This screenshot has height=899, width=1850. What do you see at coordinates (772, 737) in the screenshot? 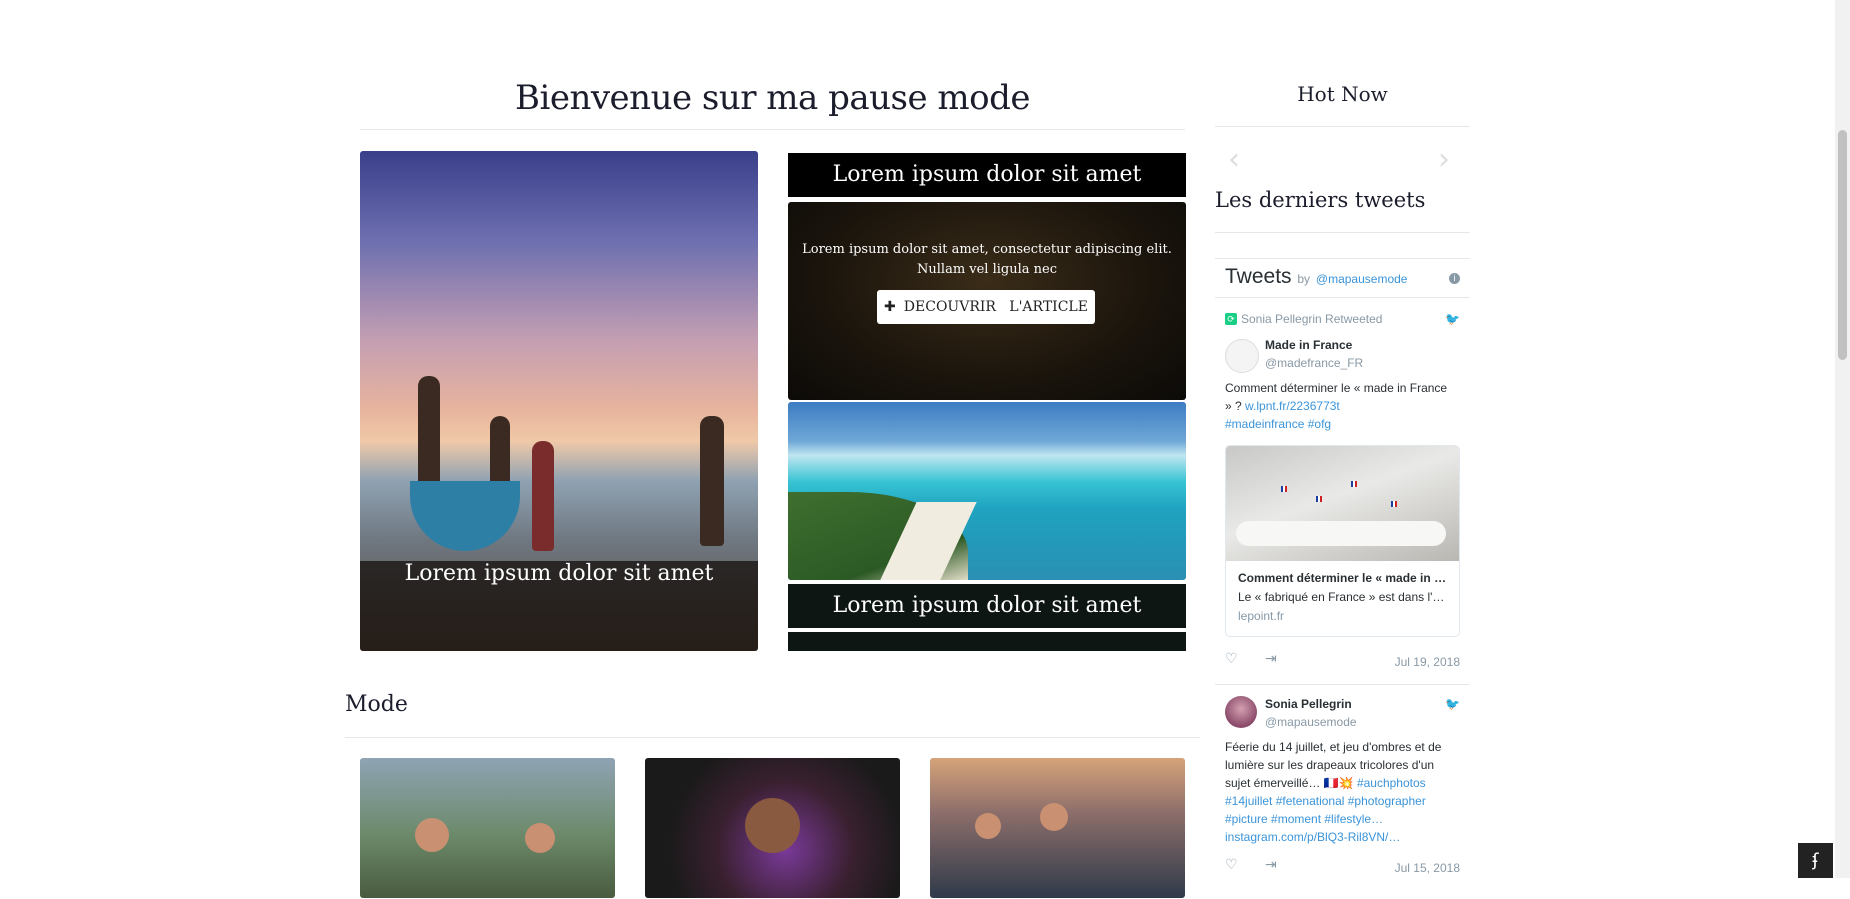
I see `section-divider` at bounding box center [772, 737].